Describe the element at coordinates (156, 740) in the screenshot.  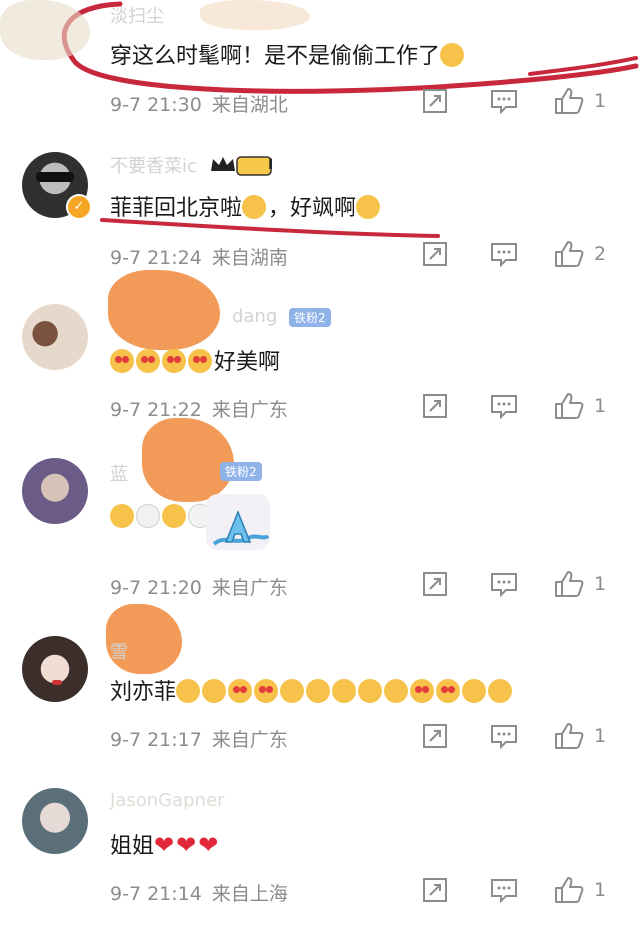
I see `comment-time: 9-7 21:17` at that location.